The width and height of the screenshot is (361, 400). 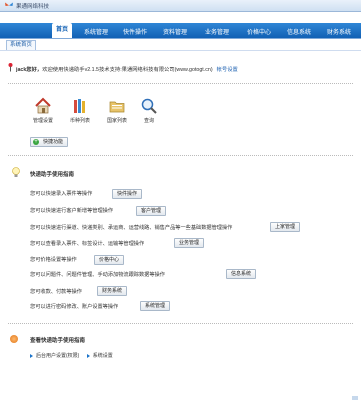 I want to click on menu-package-operation: 快件操作, so click(x=135, y=31).